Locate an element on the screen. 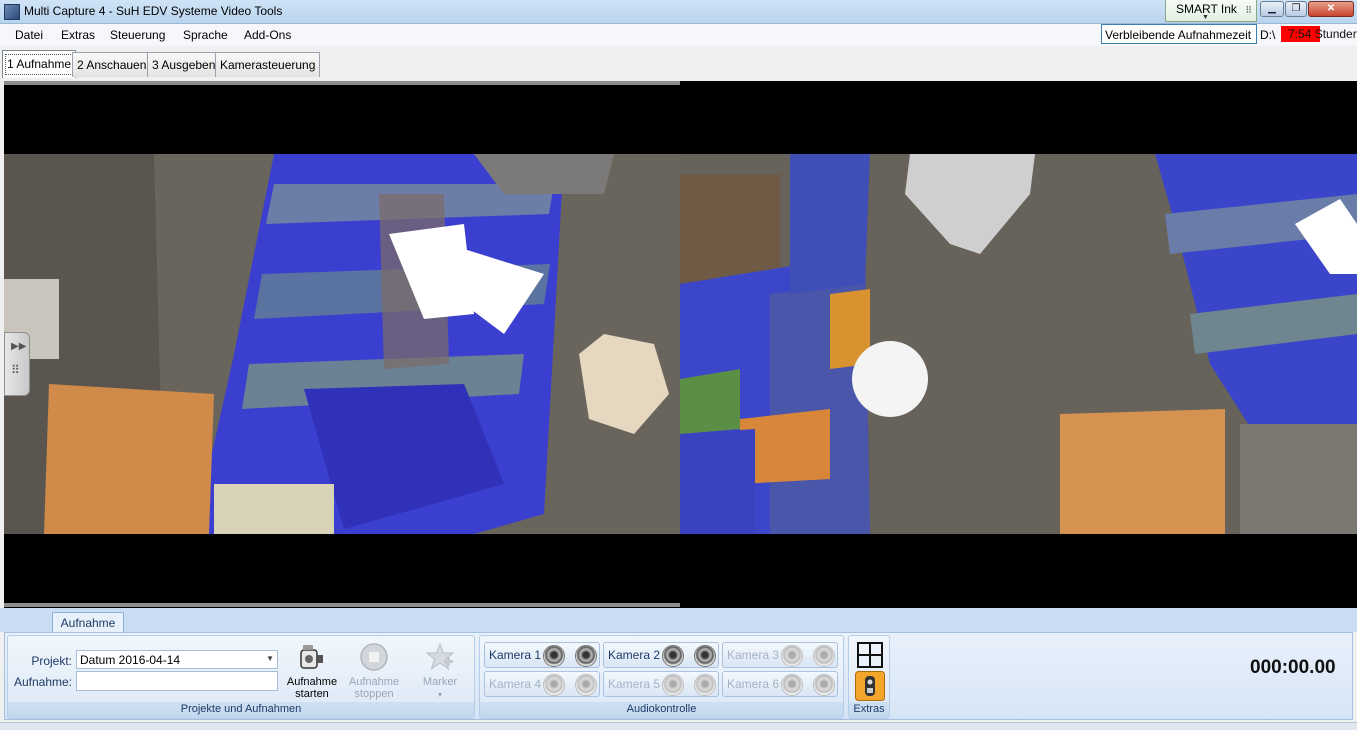 The height and width of the screenshot is (730, 1357). camera-5-label: Kamera 5 is located at coordinates (634, 684).